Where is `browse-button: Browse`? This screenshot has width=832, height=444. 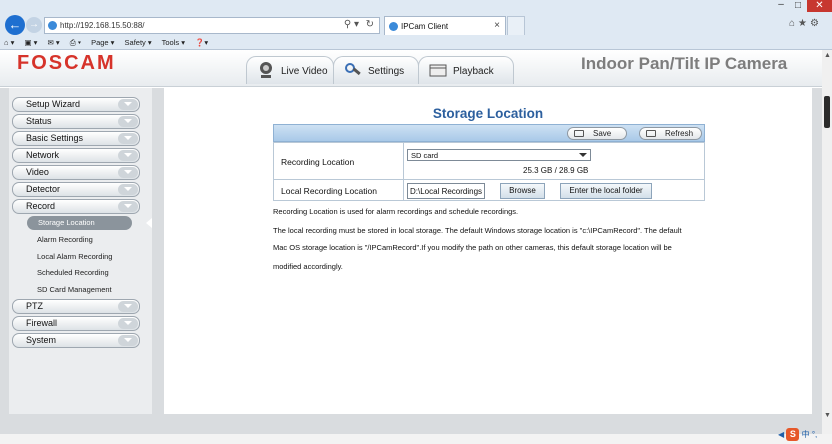 browse-button: Browse is located at coordinates (522, 191).